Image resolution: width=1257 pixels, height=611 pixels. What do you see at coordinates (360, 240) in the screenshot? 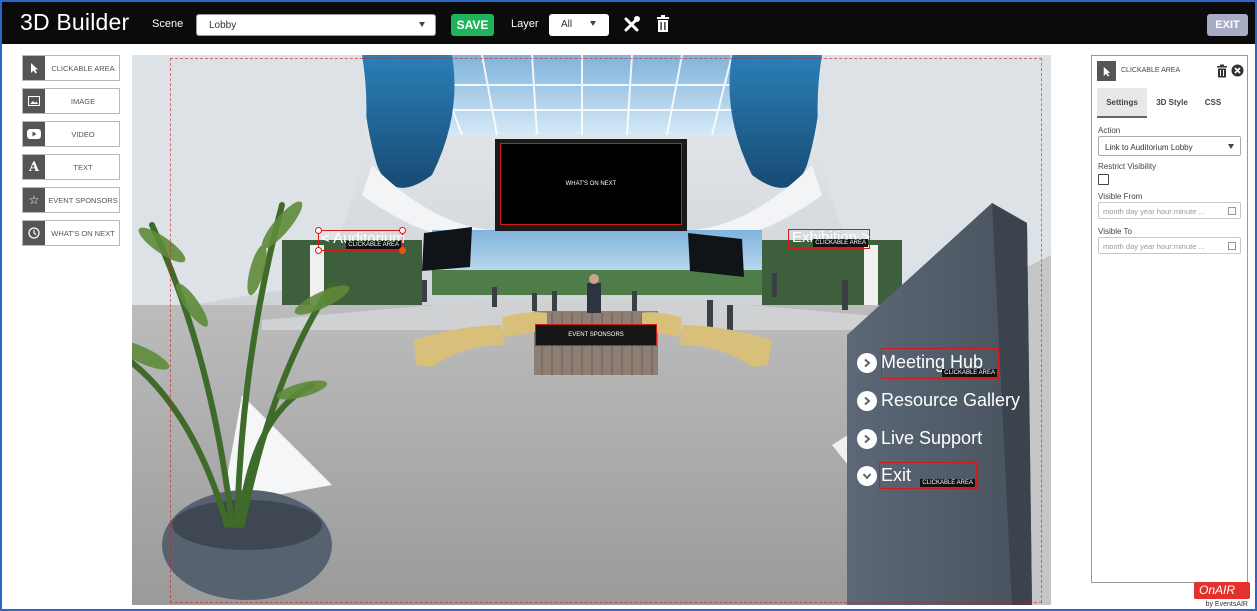
I see `clickable-area-auditorium: < Auditorium CLICKABLE AREA` at bounding box center [360, 240].